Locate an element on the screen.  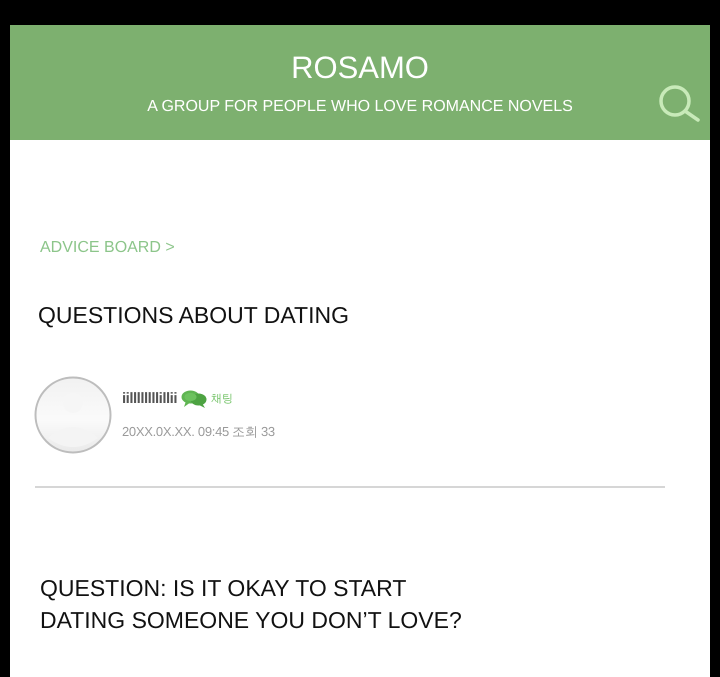
chat-bubbles-icon is located at coordinates (194, 399).